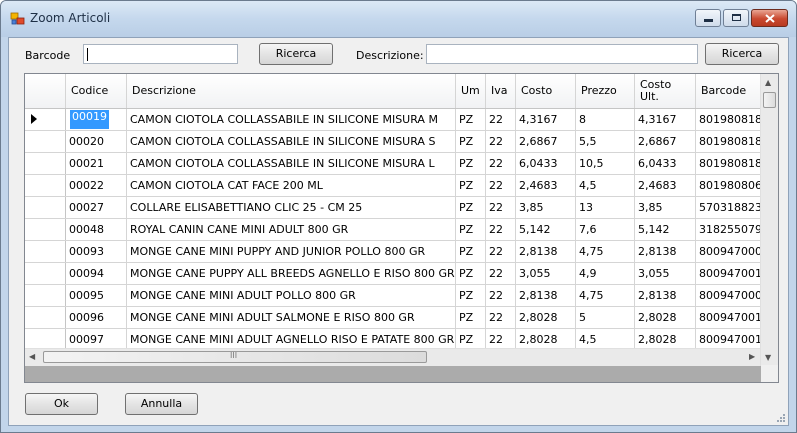 The height and width of the screenshot is (433, 797). What do you see at coordinates (546, 119) in the screenshot?
I see `cell-costo: 4,3167` at bounding box center [546, 119].